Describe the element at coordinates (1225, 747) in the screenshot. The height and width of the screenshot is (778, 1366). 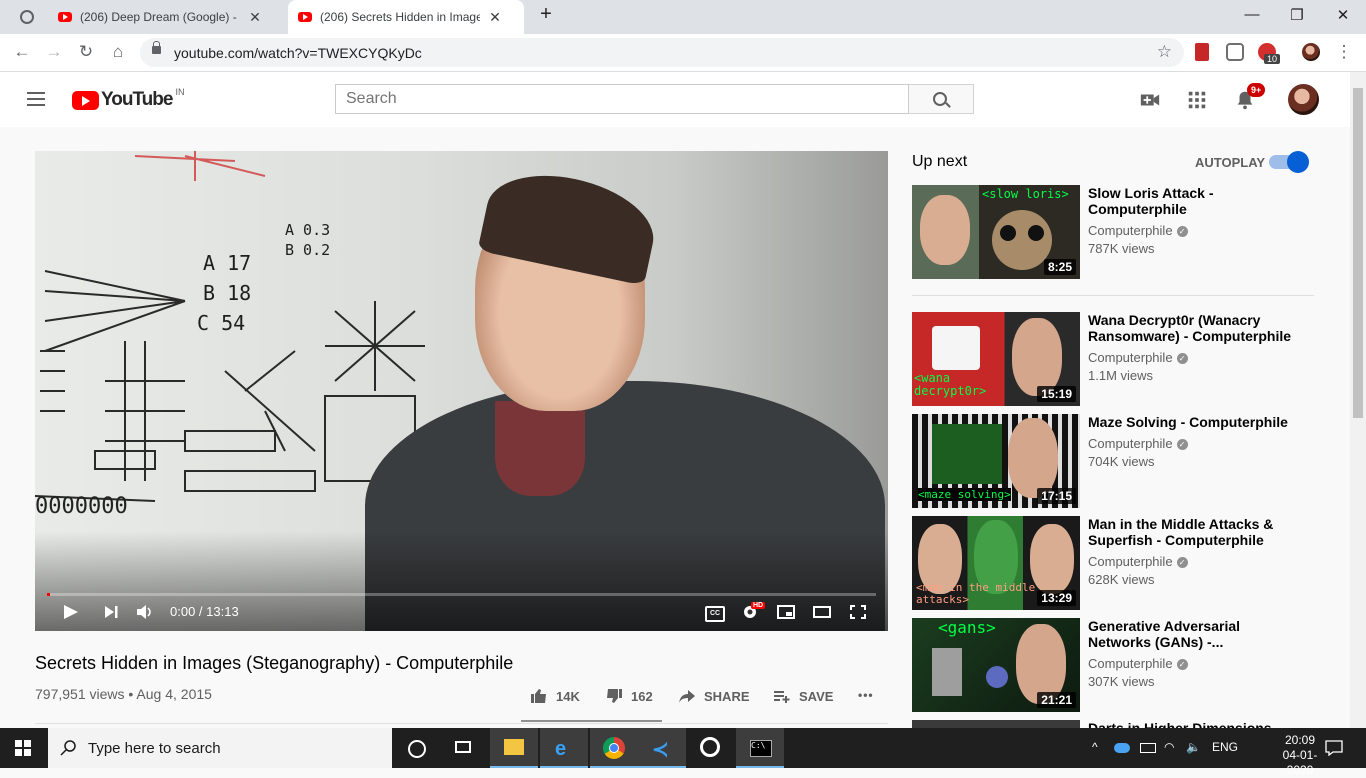
I see `language-indicator: ENG` at that location.